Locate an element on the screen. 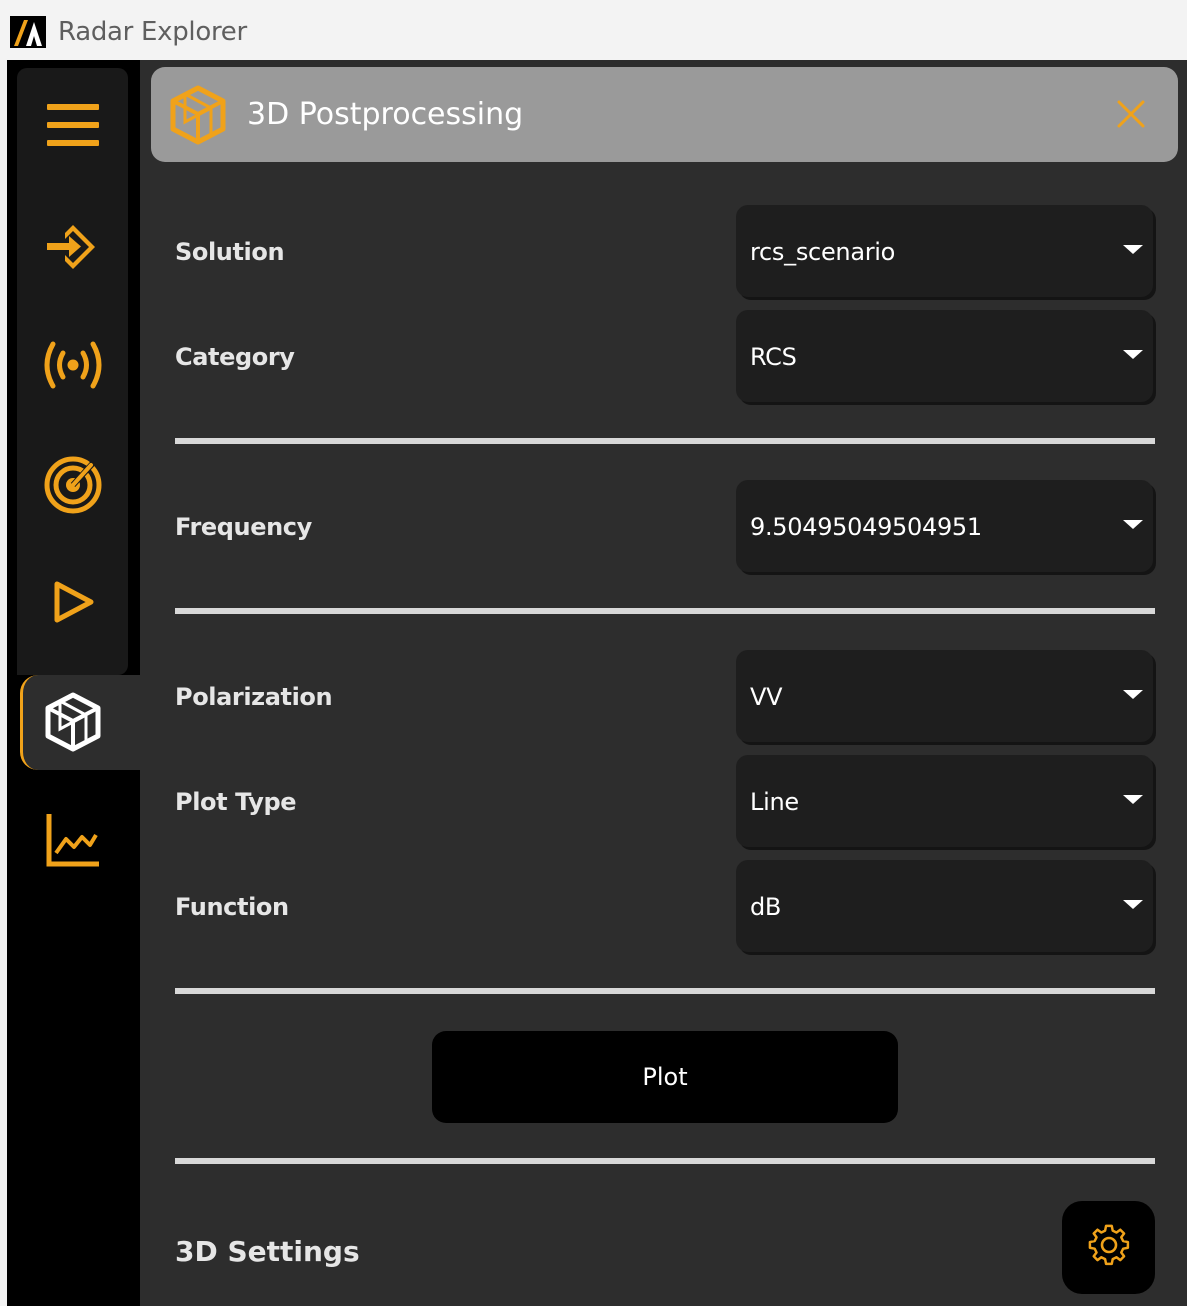 Image resolution: width=1187 pixels, height=1306 pixels. settings-title: 3D Settings is located at coordinates (267, 1251).